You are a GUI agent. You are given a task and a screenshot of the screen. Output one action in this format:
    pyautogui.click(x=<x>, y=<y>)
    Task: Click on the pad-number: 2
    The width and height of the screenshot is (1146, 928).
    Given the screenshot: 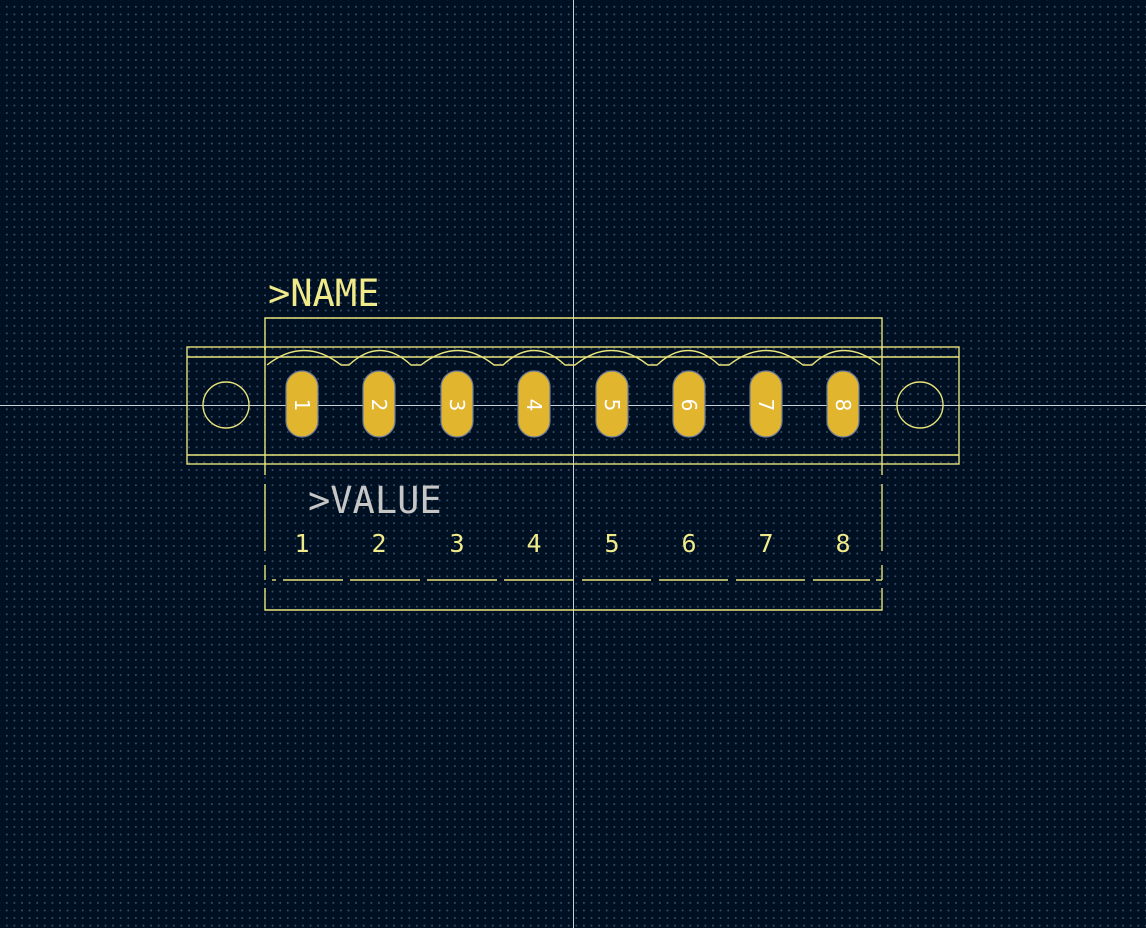 What is the action you would take?
    pyautogui.click(x=379, y=405)
    